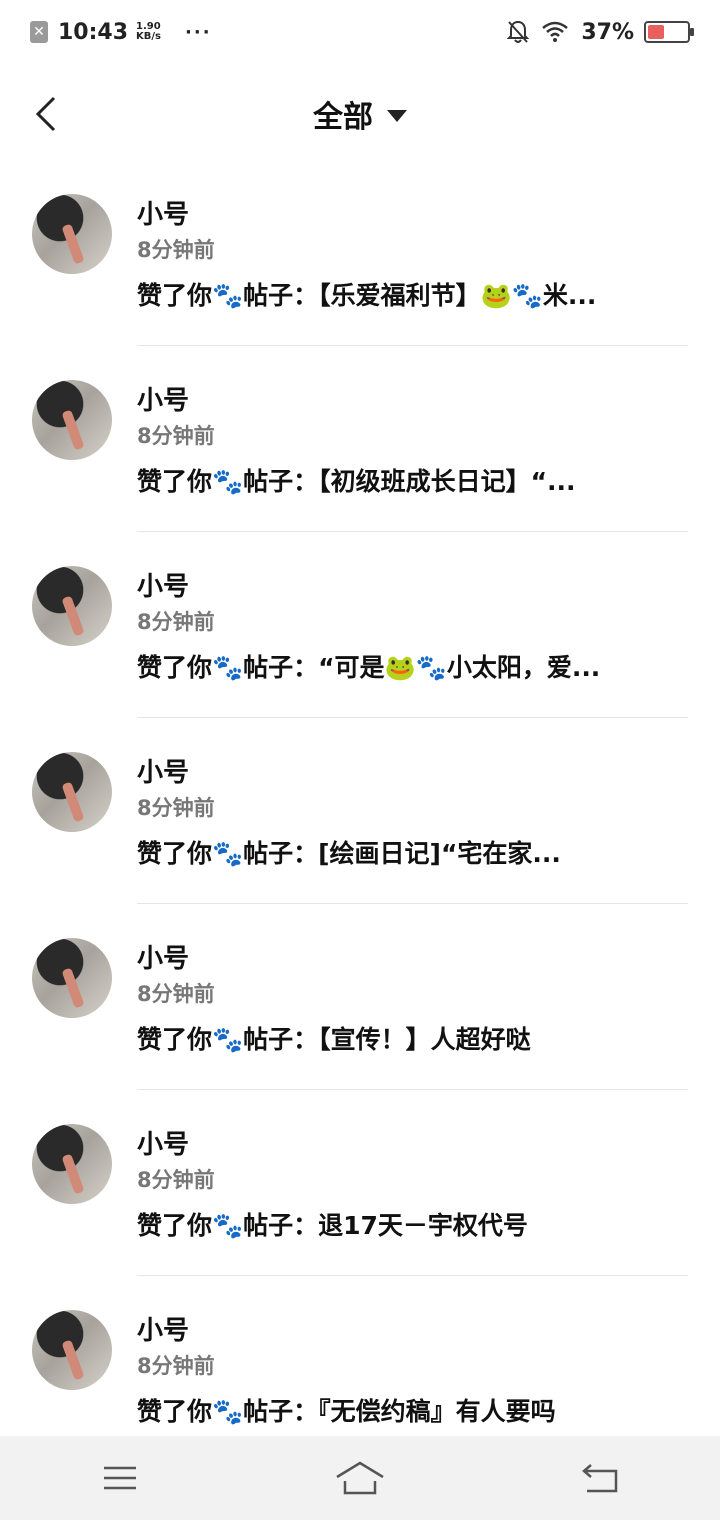  What do you see at coordinates (607, 32) in the screenshot?
I see `battery-percent: 37%` at bounding box center [607, 32].